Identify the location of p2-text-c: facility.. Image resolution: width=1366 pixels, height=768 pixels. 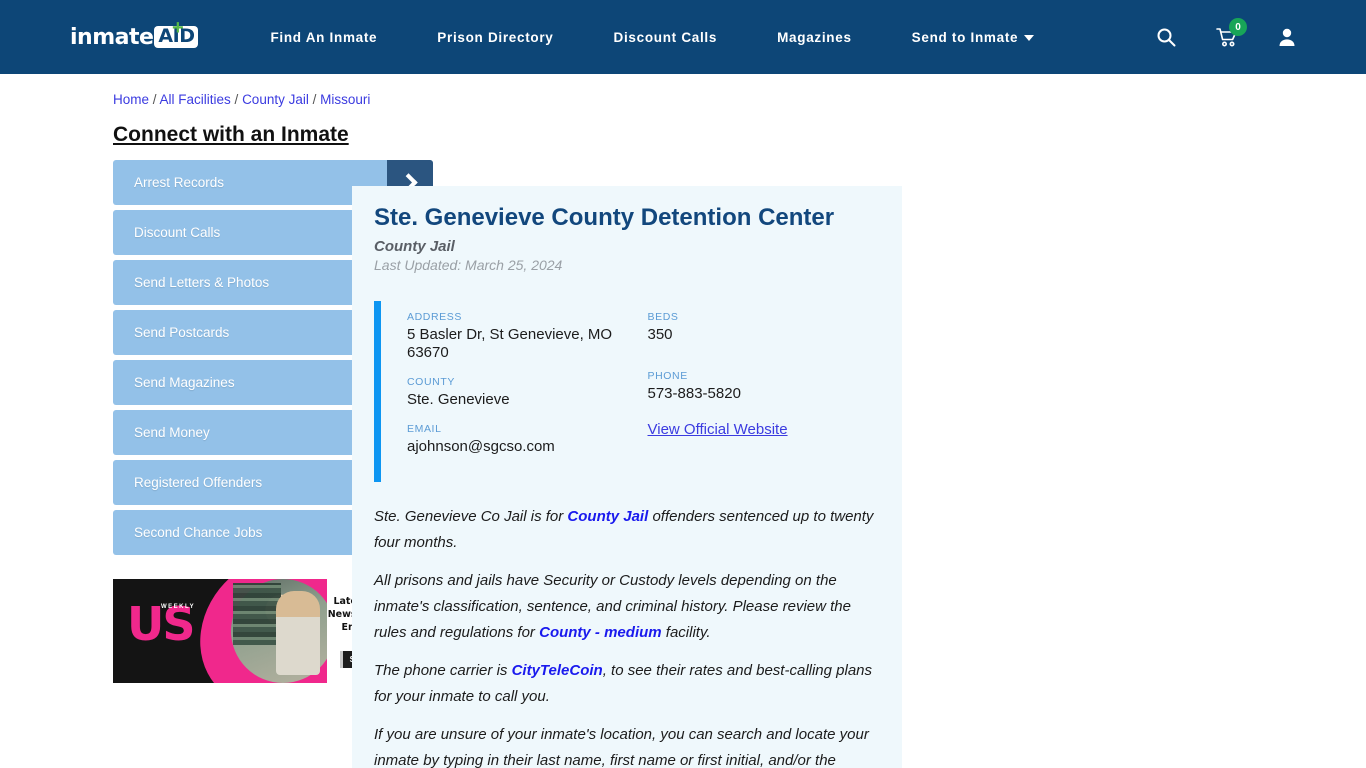
(686, 632).